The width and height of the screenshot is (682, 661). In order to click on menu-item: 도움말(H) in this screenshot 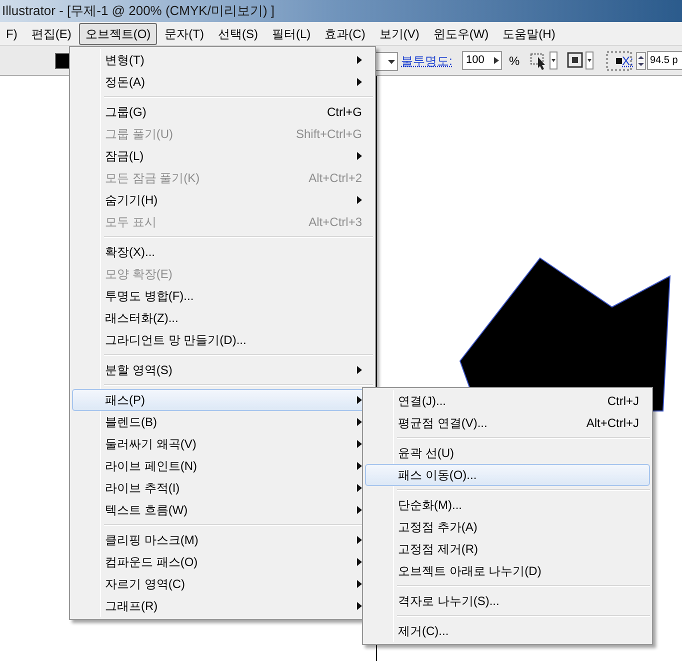, I will do `click(529, 33)`.